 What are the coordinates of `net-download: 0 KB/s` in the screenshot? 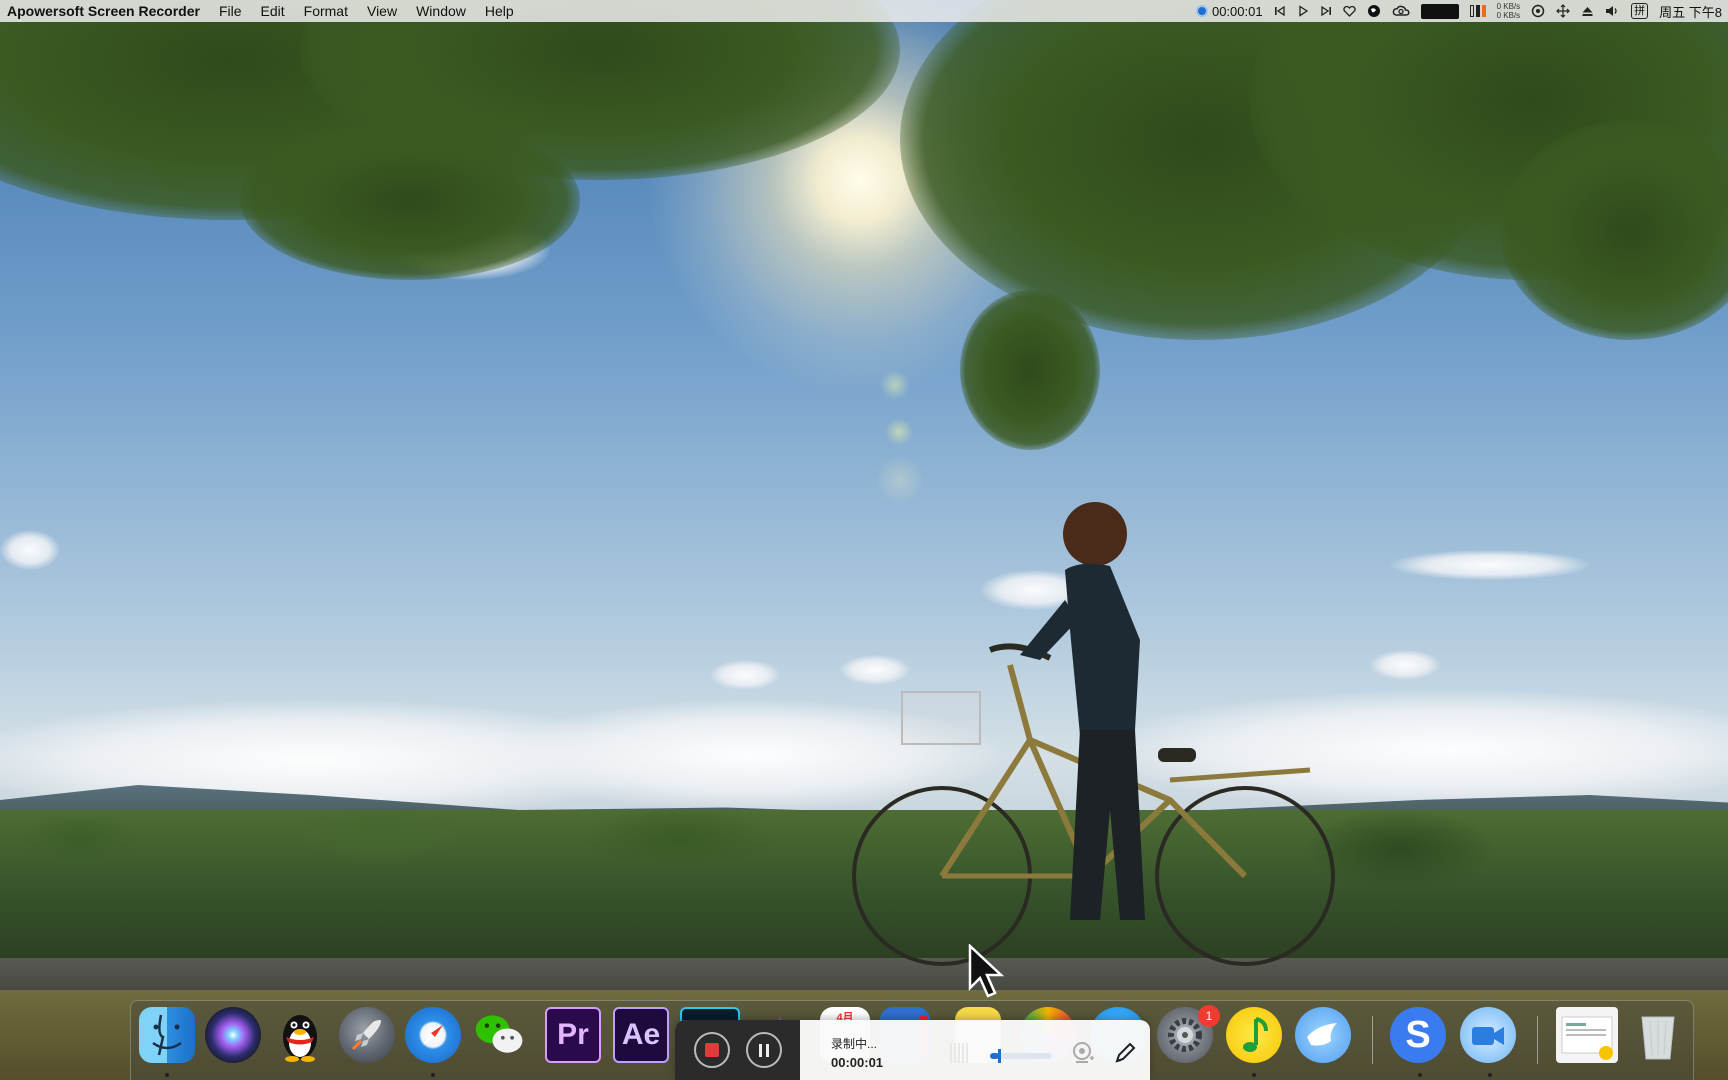 It's located at (1508, 15).